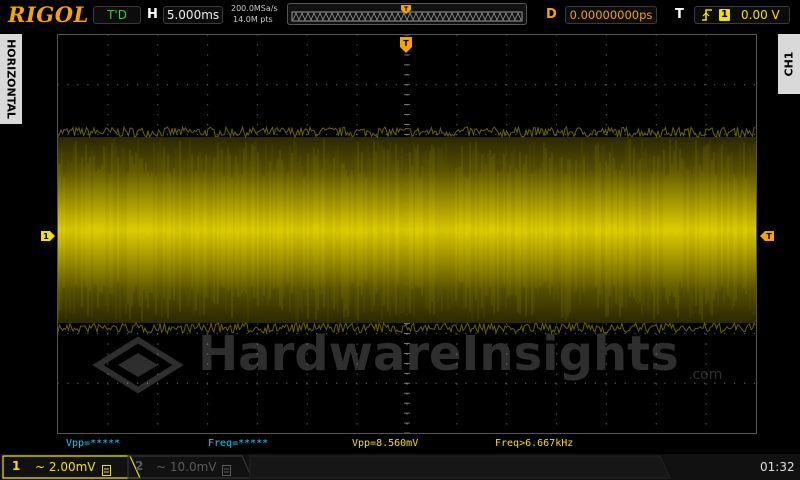  What do you see at coordinates (407, 14) in the screenshot?
I see `memory-overview-bar: T` at bounding box center [407, 14].